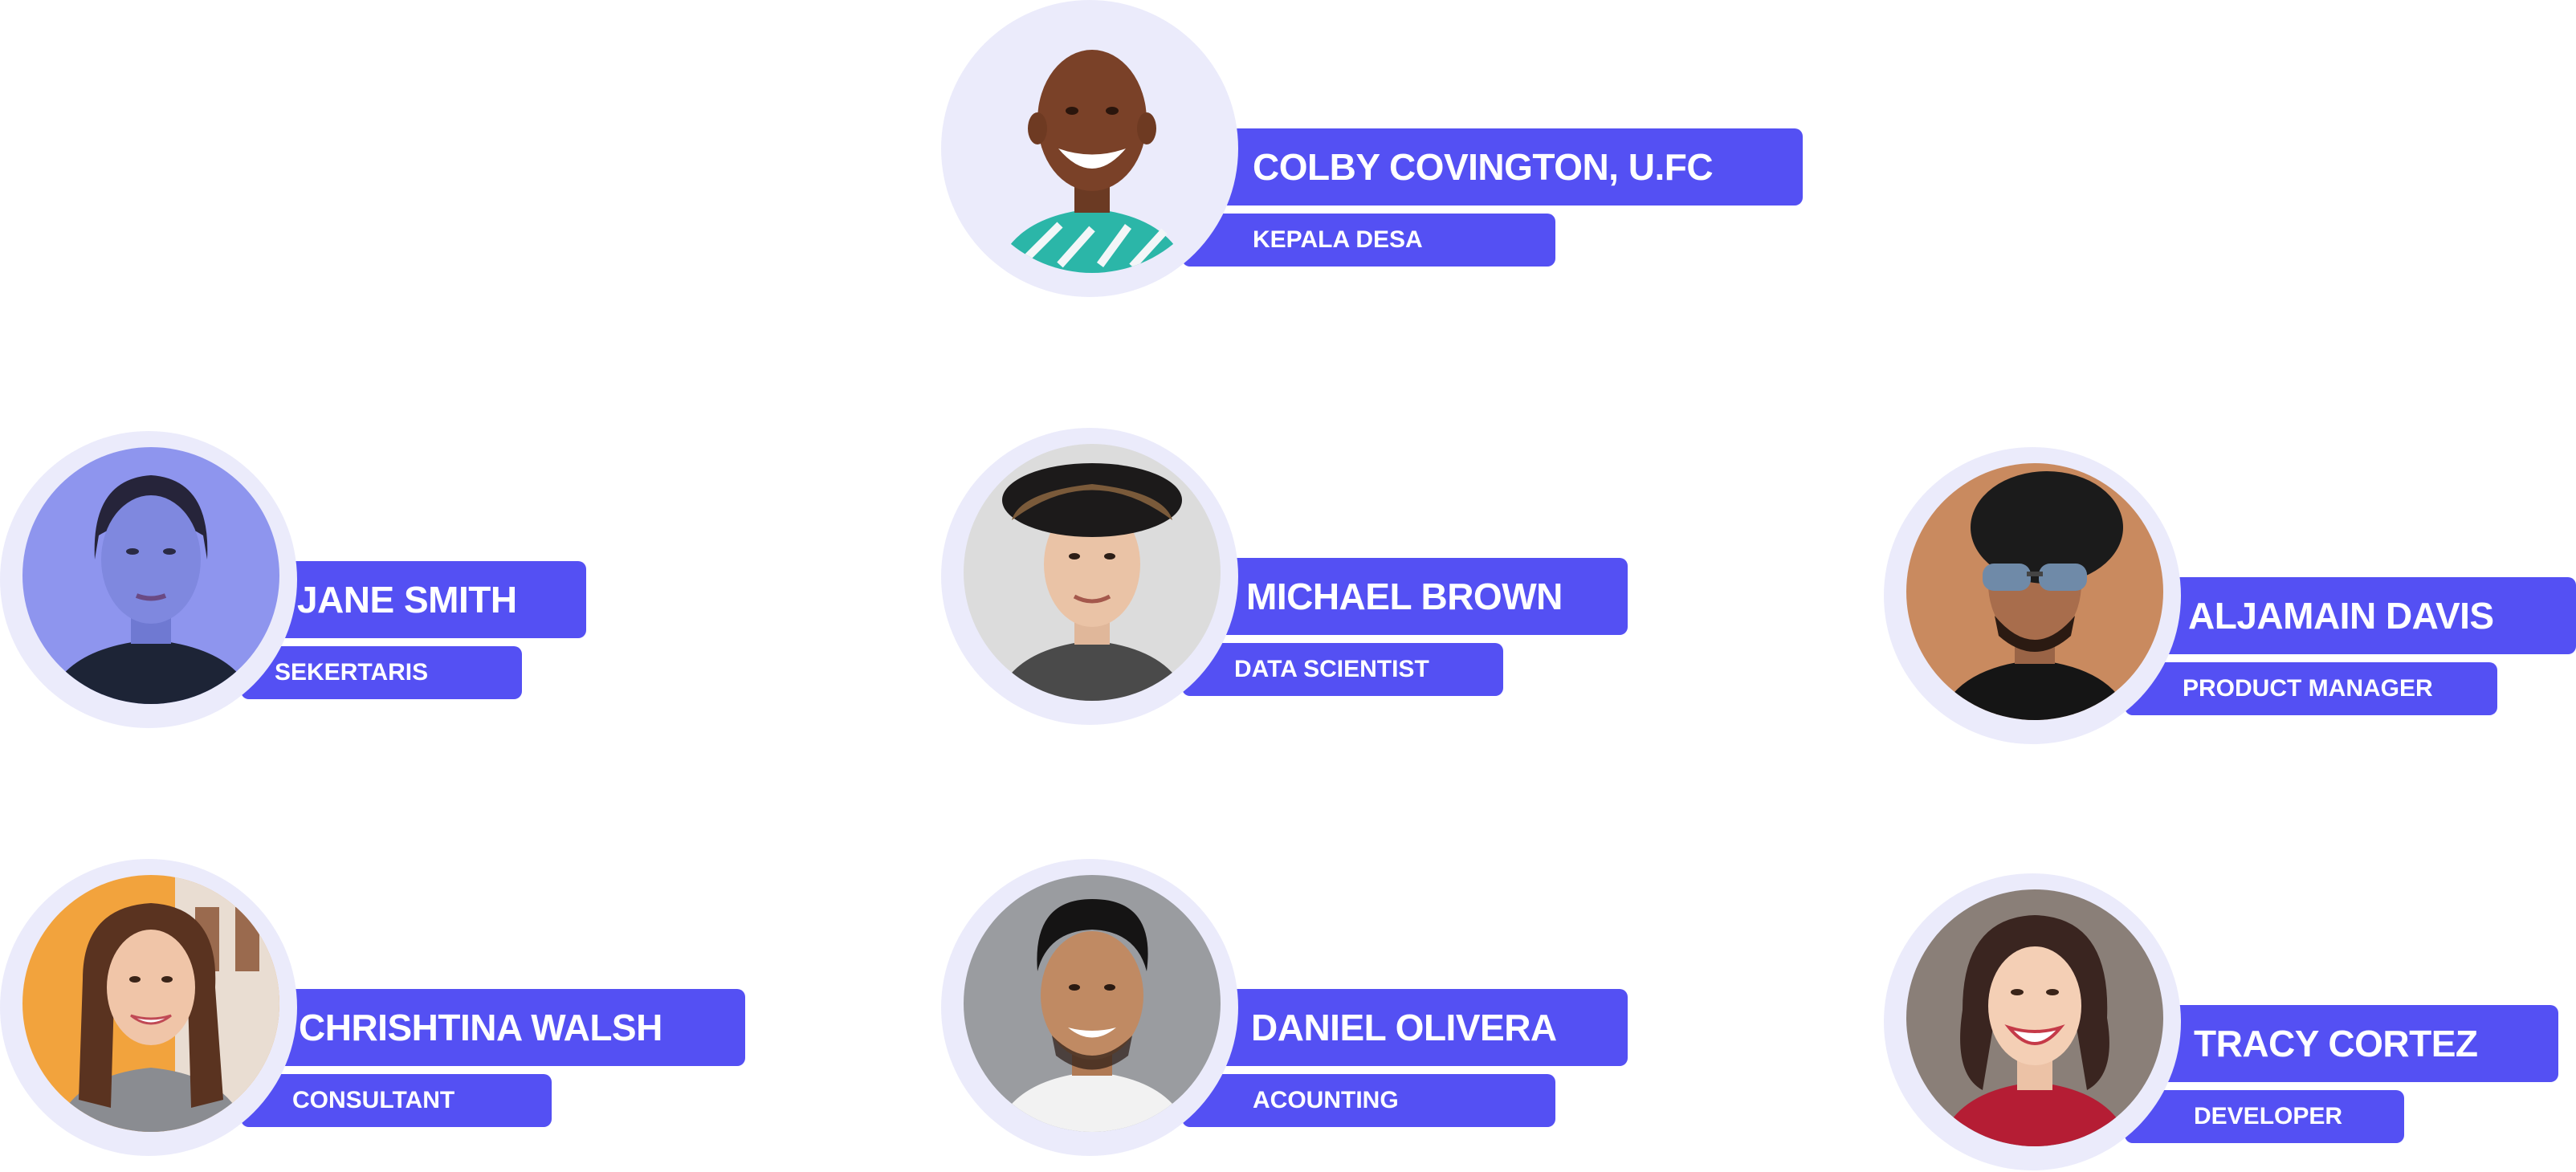 The height and width of the screenshot is (1172, 2576). What do you see at coordinates (396, 1101) in the screenshot?
I see `member-role: CONSULTANT` at bounding box center [396, 1101].